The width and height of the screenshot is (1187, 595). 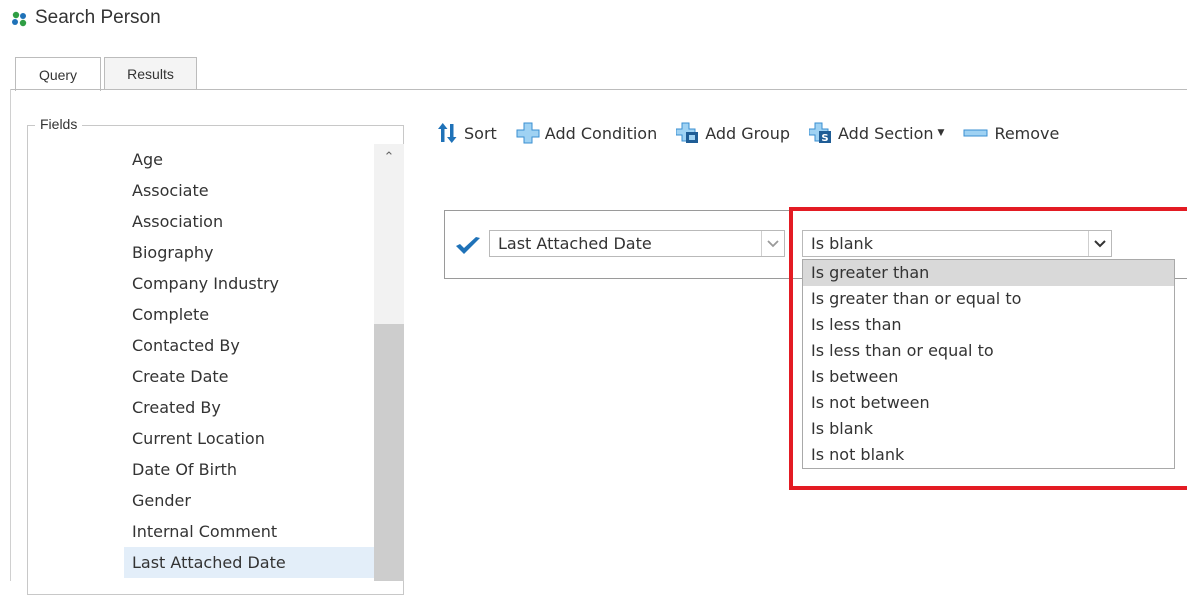 I want to click on svg-text: S, so click(x=824, y=138).